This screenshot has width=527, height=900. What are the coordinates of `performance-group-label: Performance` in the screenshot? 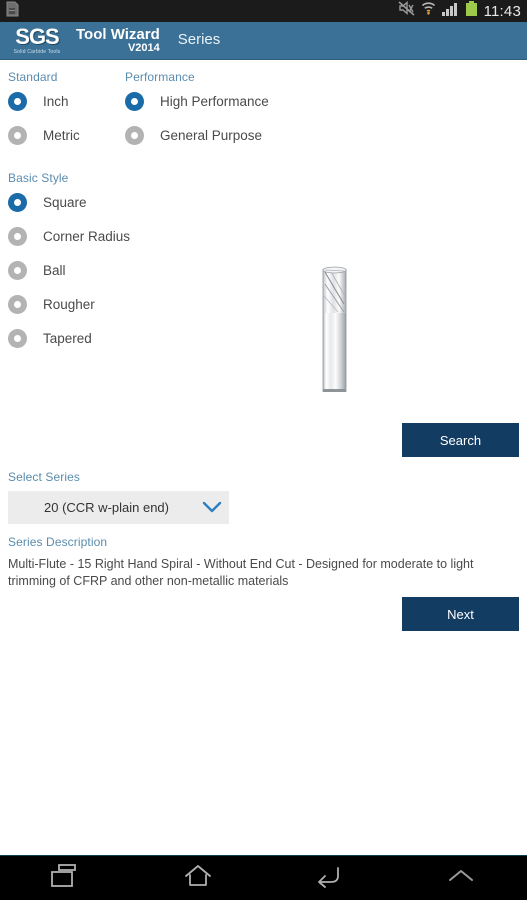 It's located at (160, 77).